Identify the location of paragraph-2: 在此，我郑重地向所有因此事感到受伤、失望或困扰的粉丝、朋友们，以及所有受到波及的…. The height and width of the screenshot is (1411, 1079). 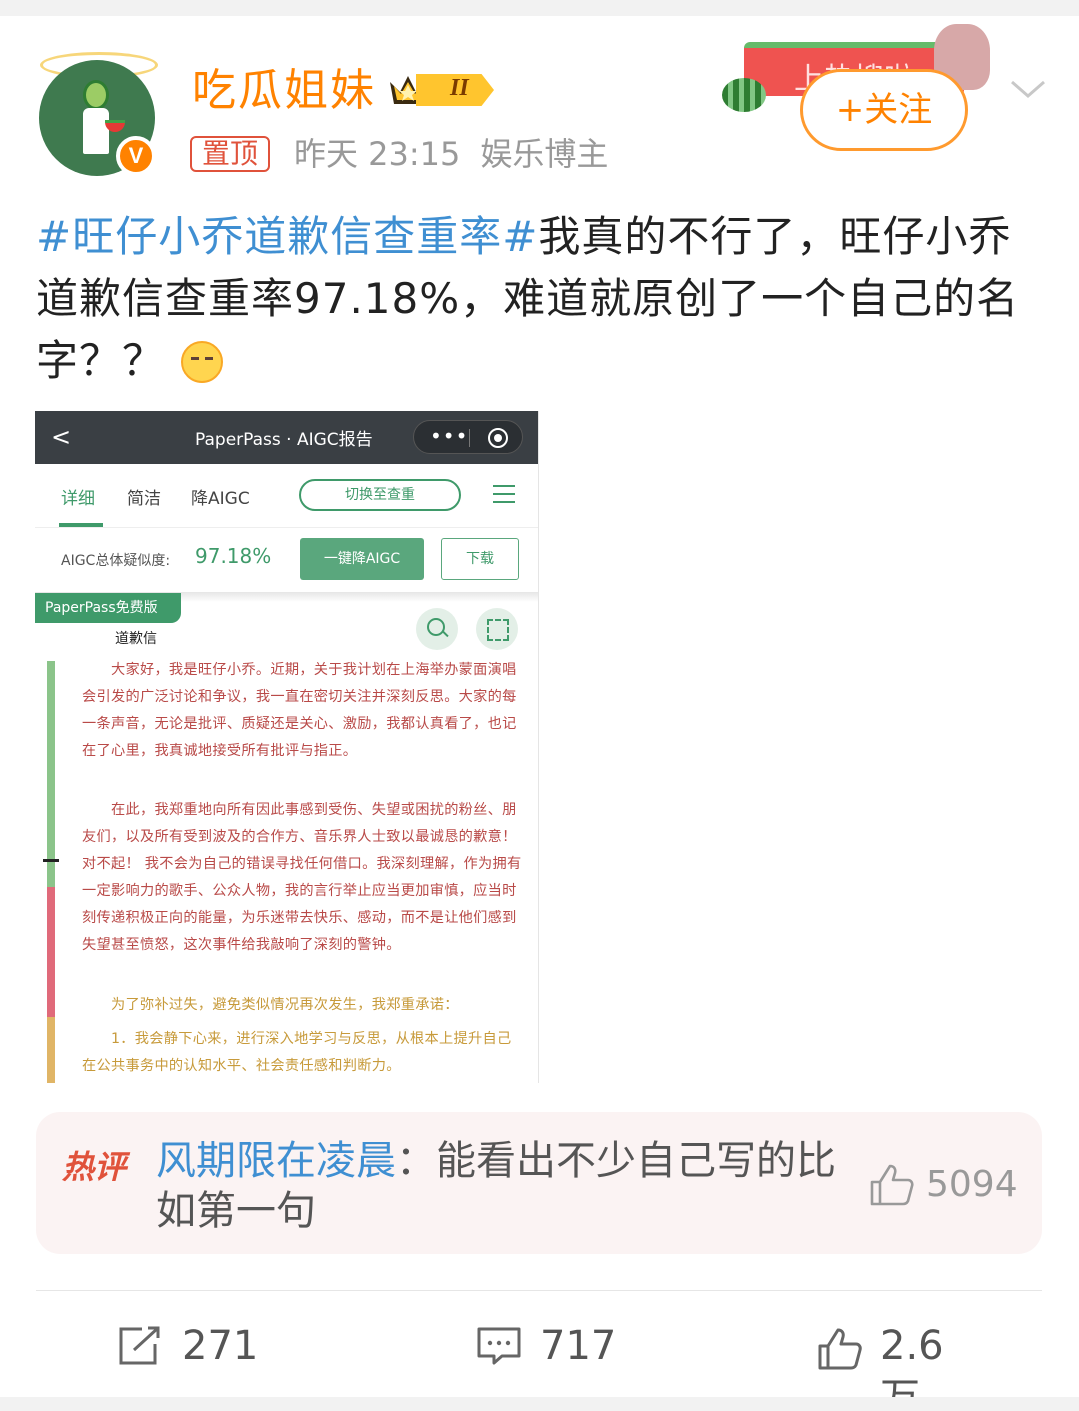
(302, 877).